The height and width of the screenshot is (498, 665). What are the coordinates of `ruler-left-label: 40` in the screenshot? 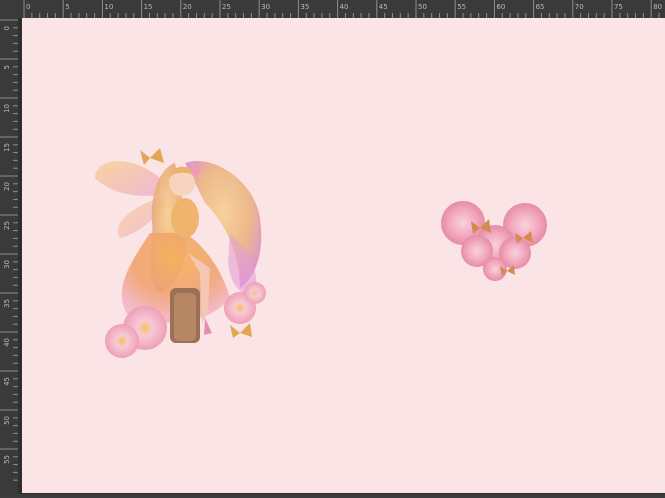 It's located at (7, 342).